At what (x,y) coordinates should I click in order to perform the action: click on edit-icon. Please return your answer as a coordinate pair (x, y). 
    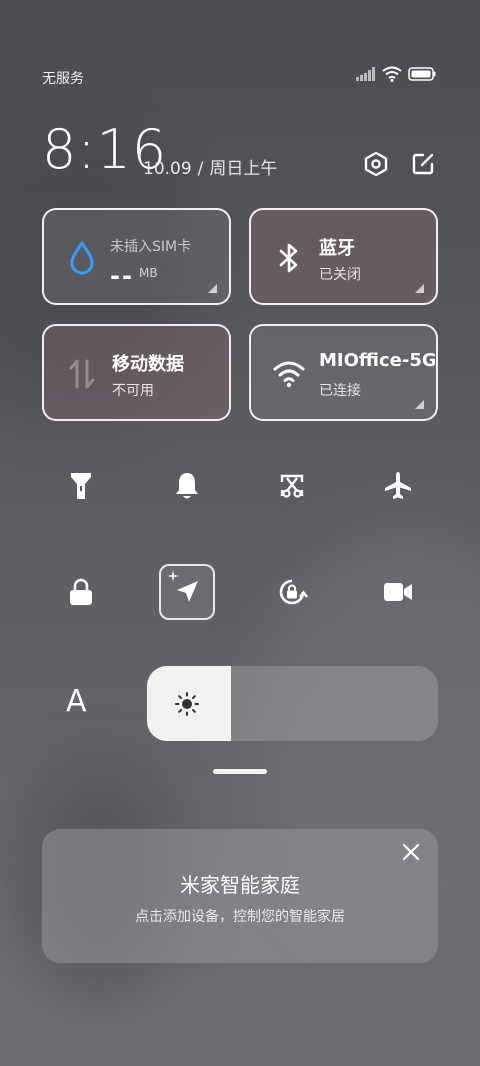
    Looking at the image, I should click on (423, 164).